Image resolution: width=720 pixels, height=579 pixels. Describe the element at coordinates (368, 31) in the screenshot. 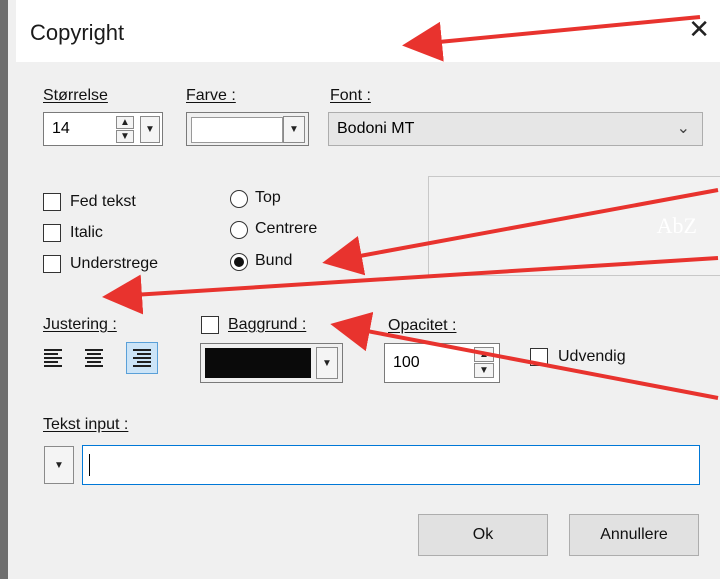

I see `title-bar: Copyright ✕` at that location.